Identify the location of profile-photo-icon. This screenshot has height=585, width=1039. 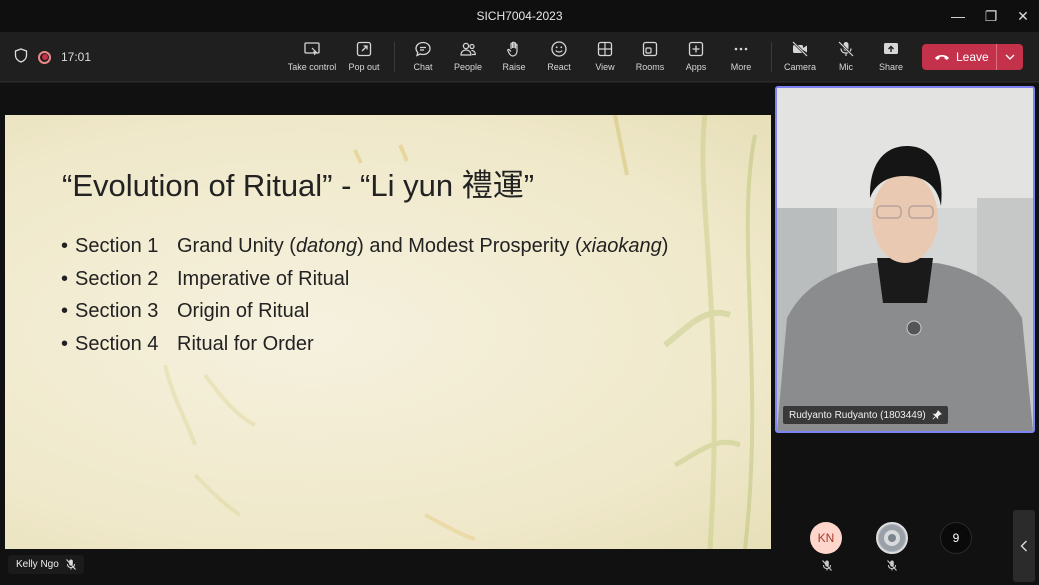
(892, 538).